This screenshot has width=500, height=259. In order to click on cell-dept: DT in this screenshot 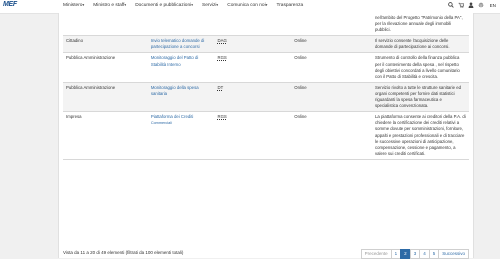, I will do `click(253, 97)`.